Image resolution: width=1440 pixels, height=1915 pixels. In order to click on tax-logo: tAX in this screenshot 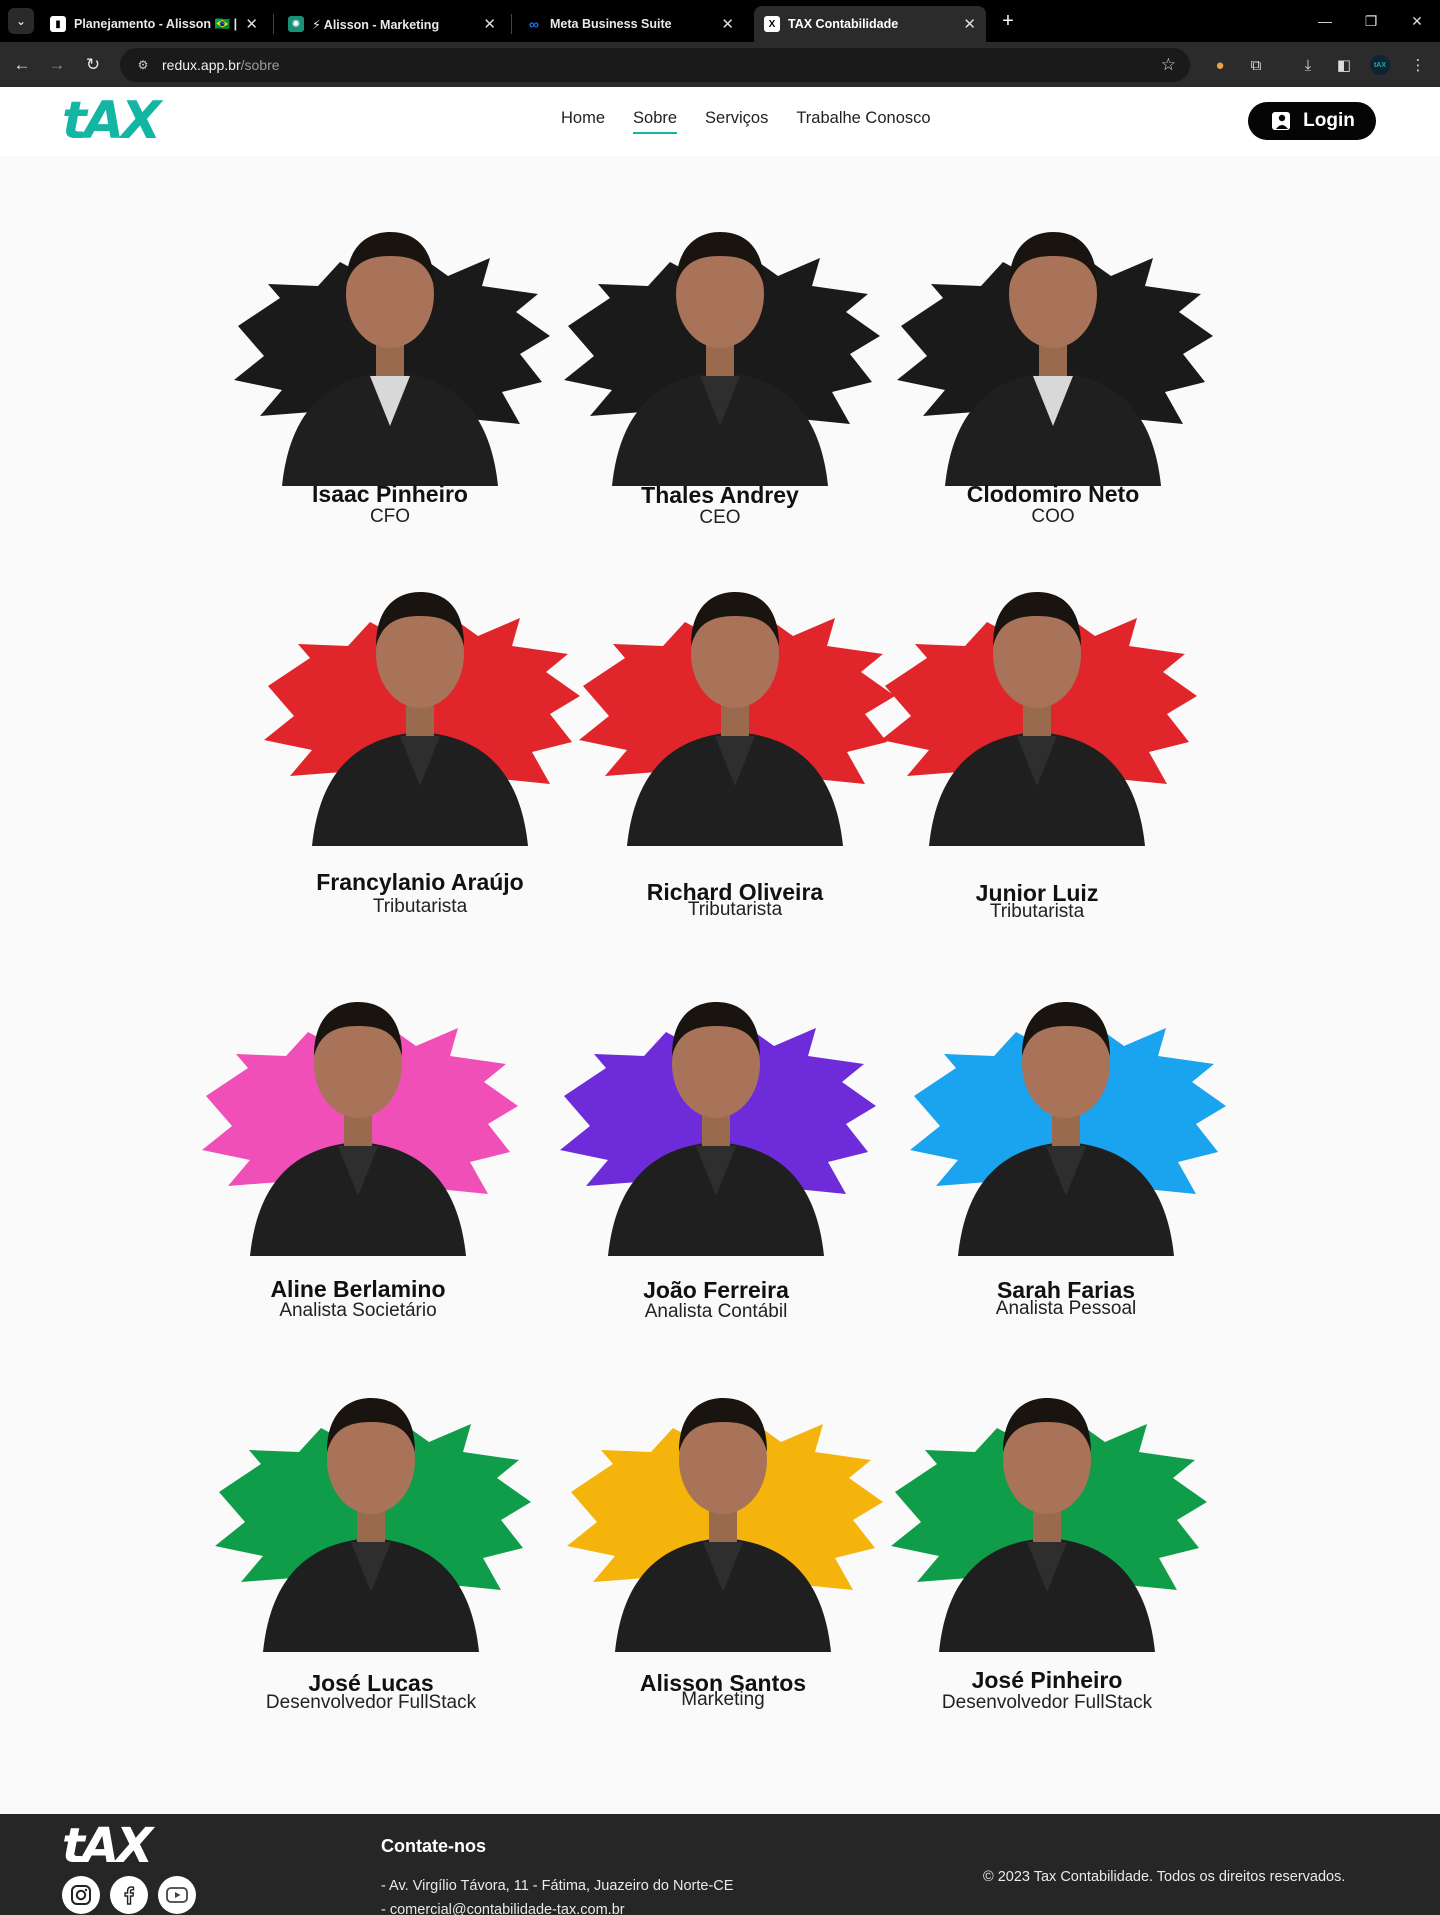, I will do `click(111, 121)`.